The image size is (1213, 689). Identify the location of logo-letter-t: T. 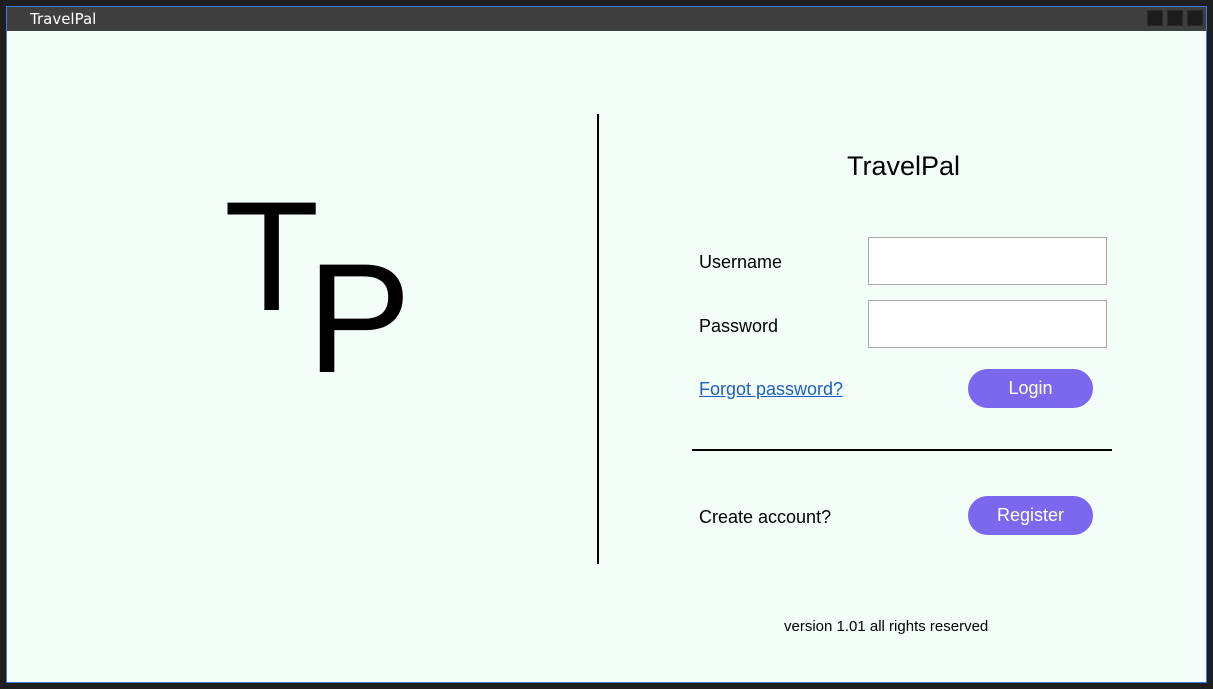
(272, 257).